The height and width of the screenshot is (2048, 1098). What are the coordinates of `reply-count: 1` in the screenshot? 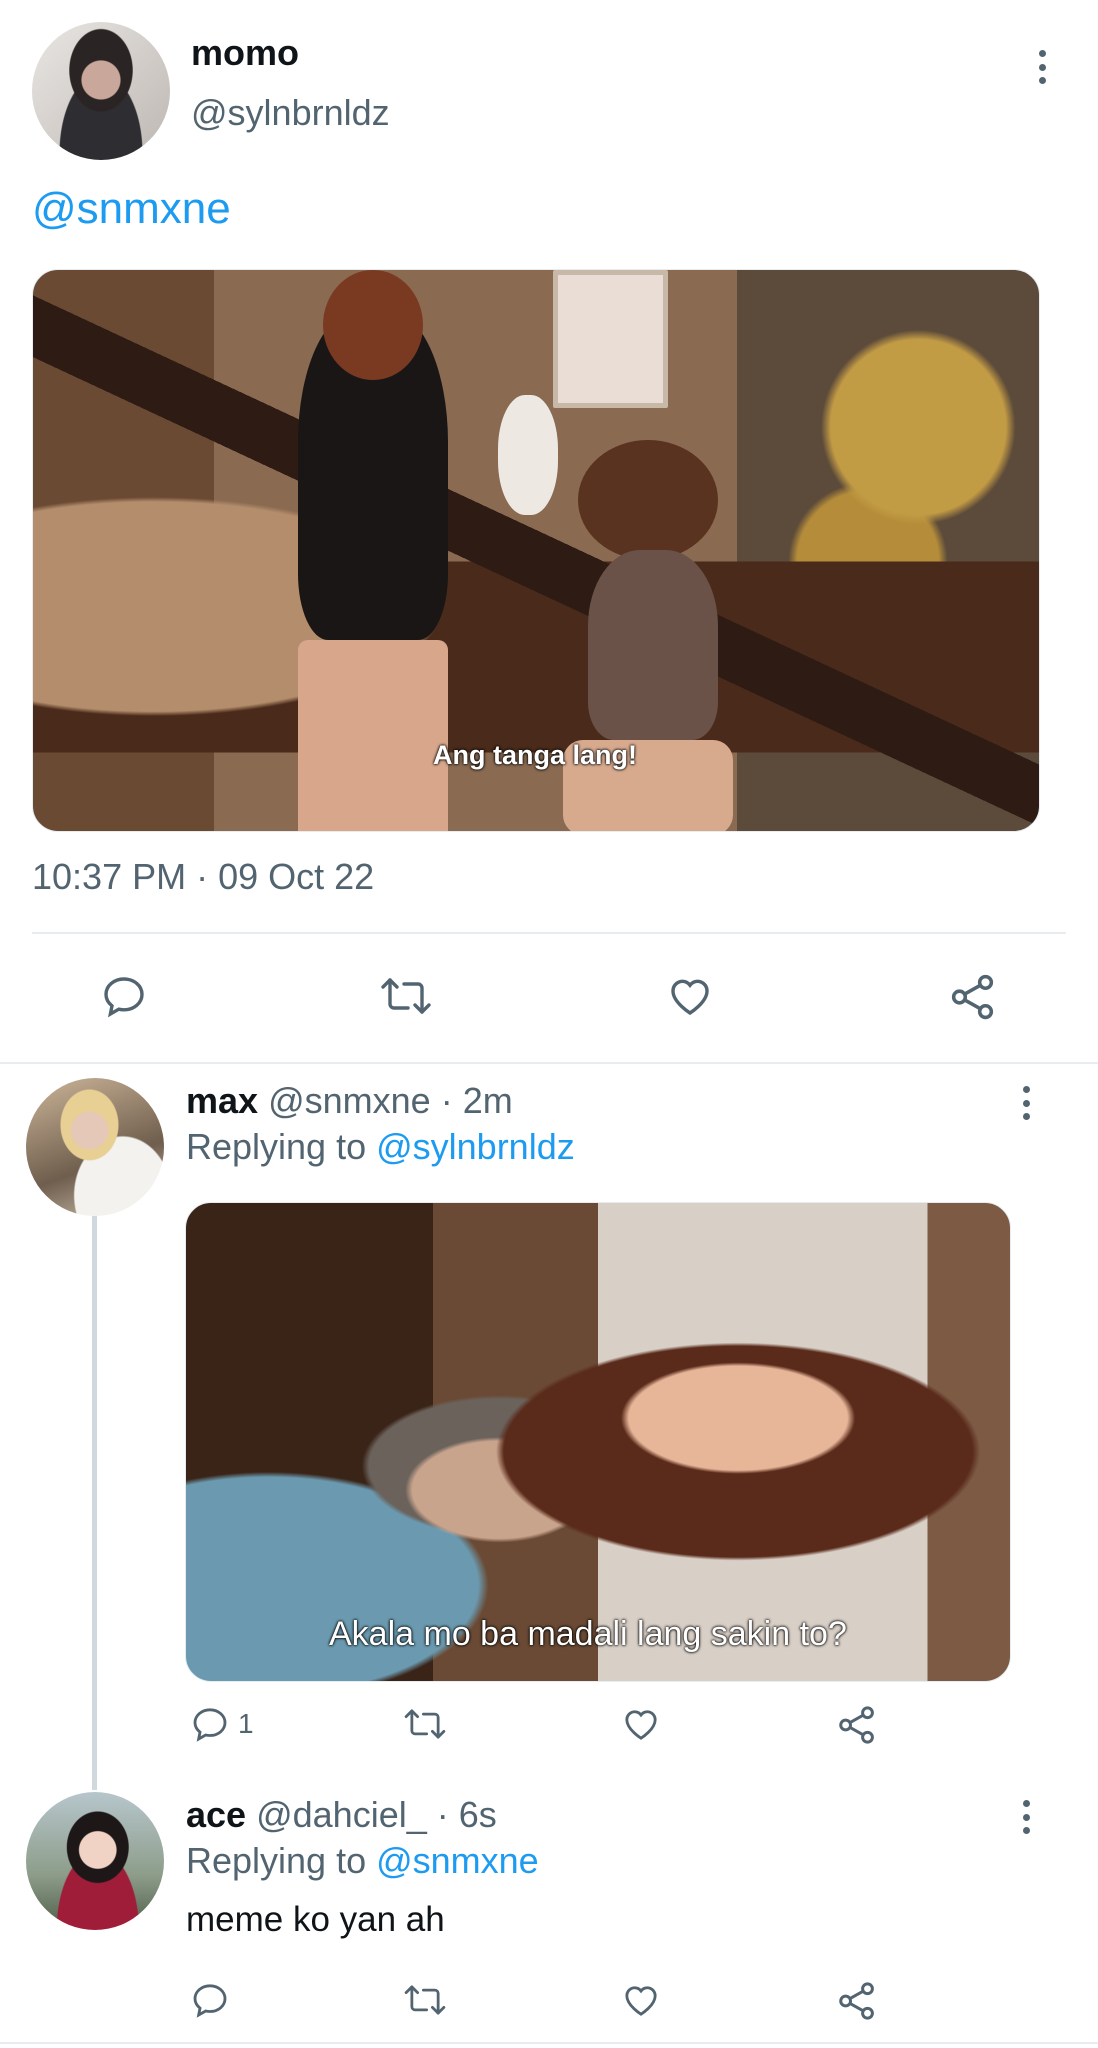 It's located at (246, 1723).